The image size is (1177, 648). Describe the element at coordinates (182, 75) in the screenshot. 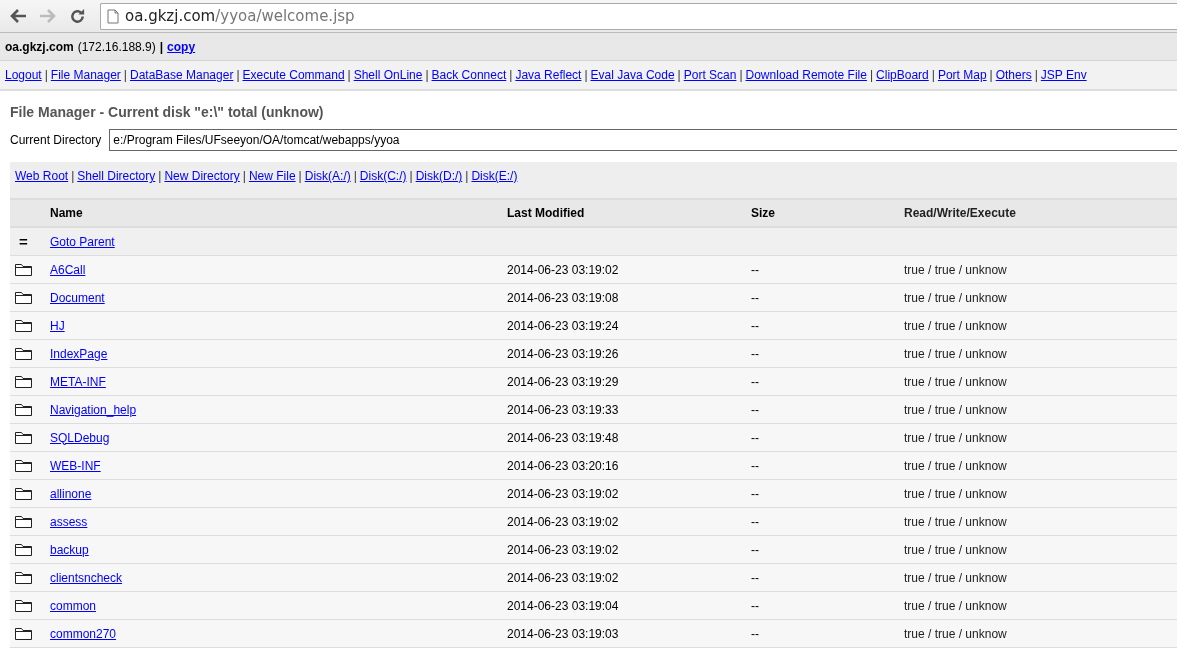

I see `menu-link: DataBase Manager` at that location.